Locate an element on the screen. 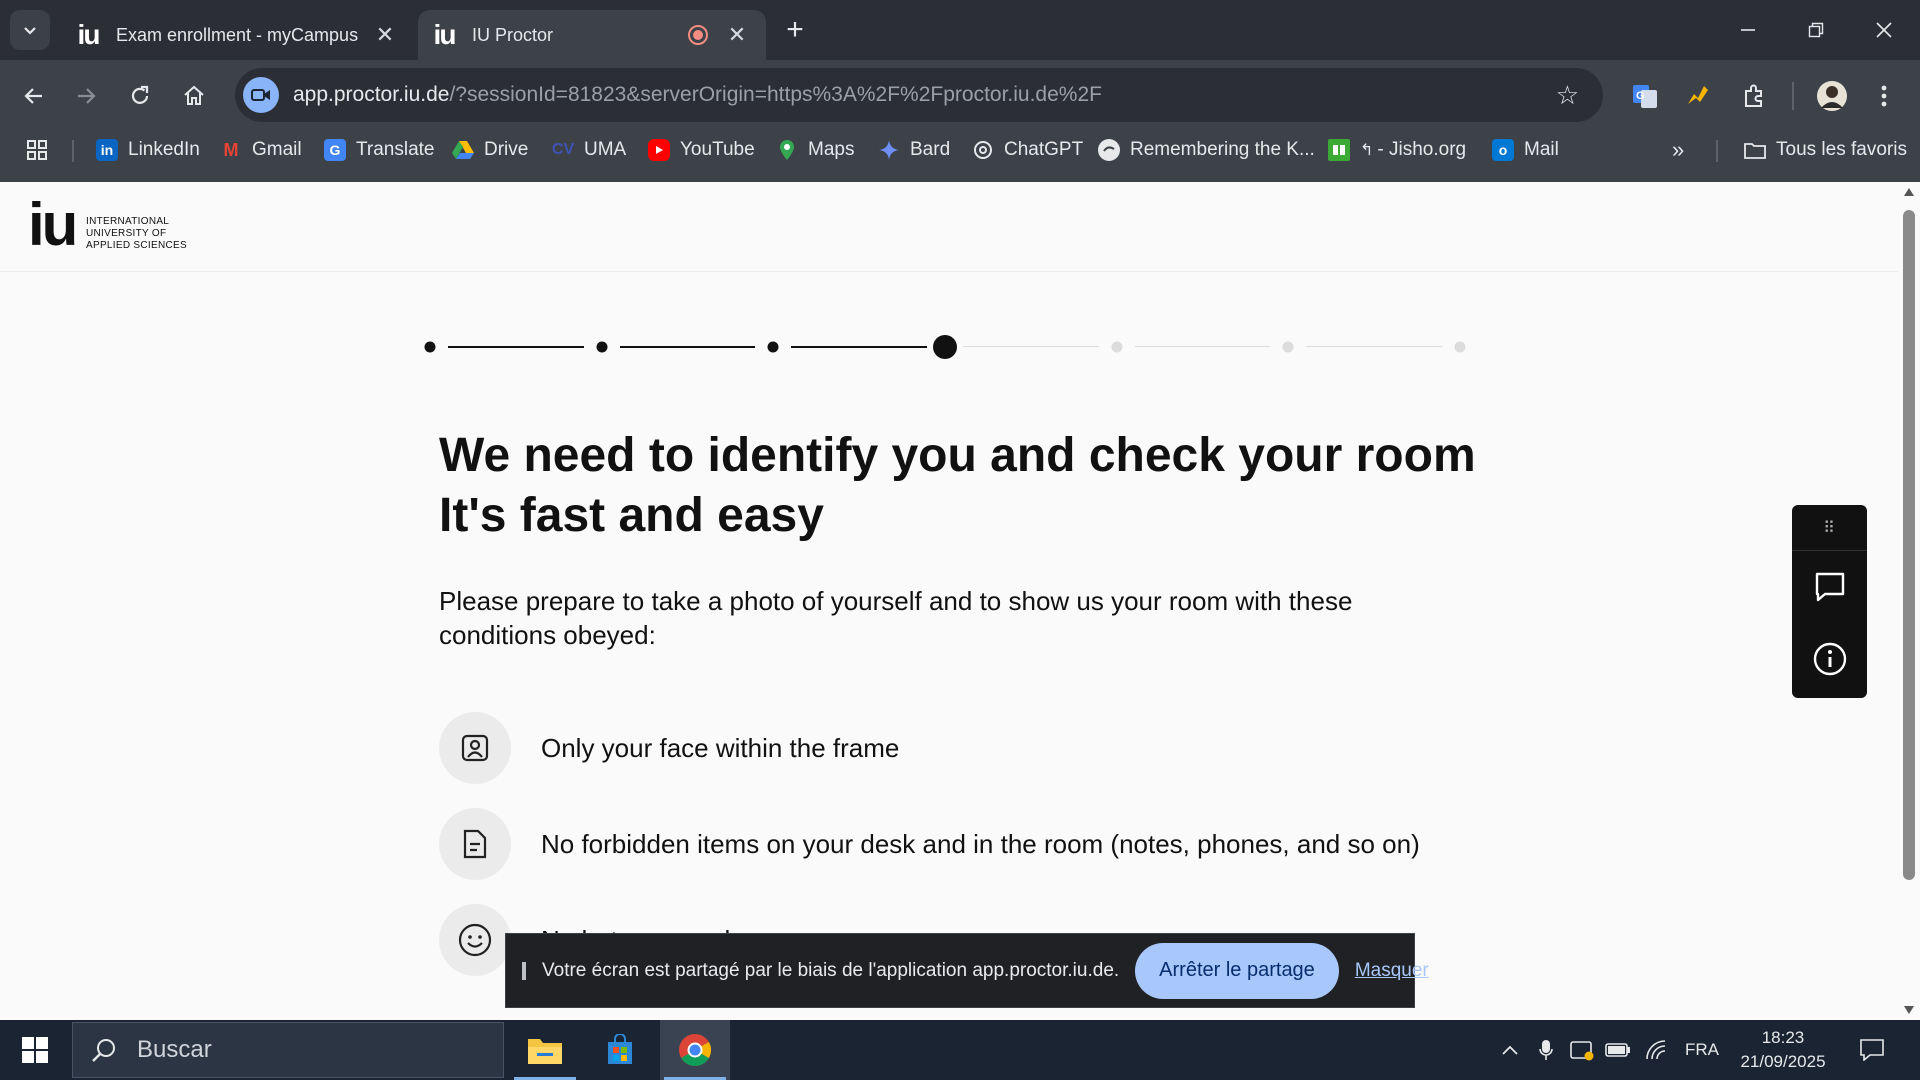 Image resolution: width=1920 pixels, height=1080 pixels. stop-sharing-button: Arrêter le partage is located at coordinates (1237, 970).